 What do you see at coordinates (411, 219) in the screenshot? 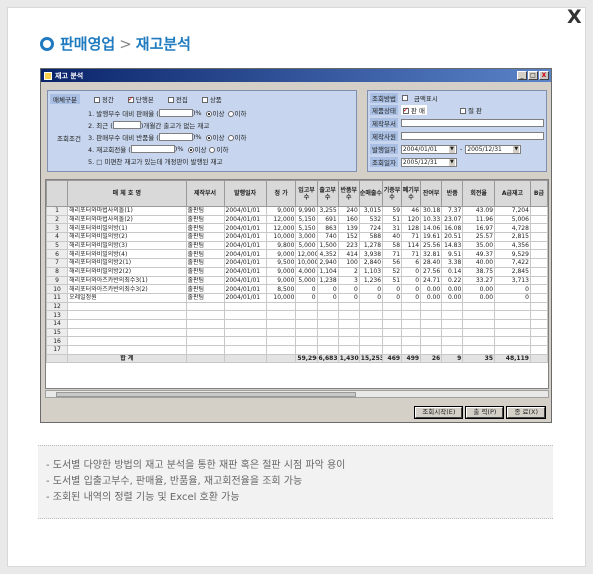
I see `table-cell: 120` at bounding box center [411, 219].